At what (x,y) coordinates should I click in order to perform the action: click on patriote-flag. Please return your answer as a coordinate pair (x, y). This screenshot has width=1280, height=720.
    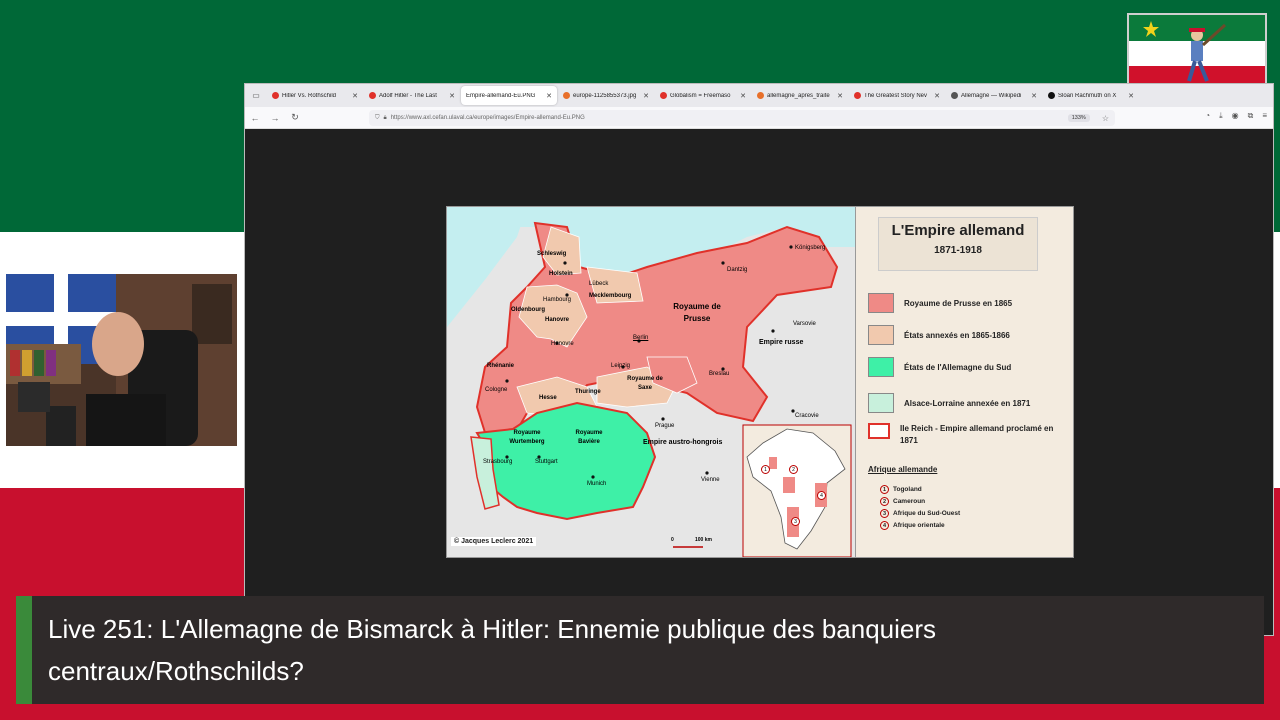
    Looking at the image, I should click on (1197, 53).